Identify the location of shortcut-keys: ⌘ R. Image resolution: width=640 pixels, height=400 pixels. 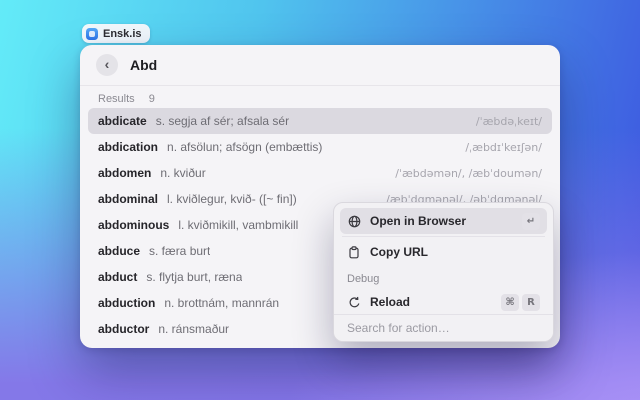
(520, 302).